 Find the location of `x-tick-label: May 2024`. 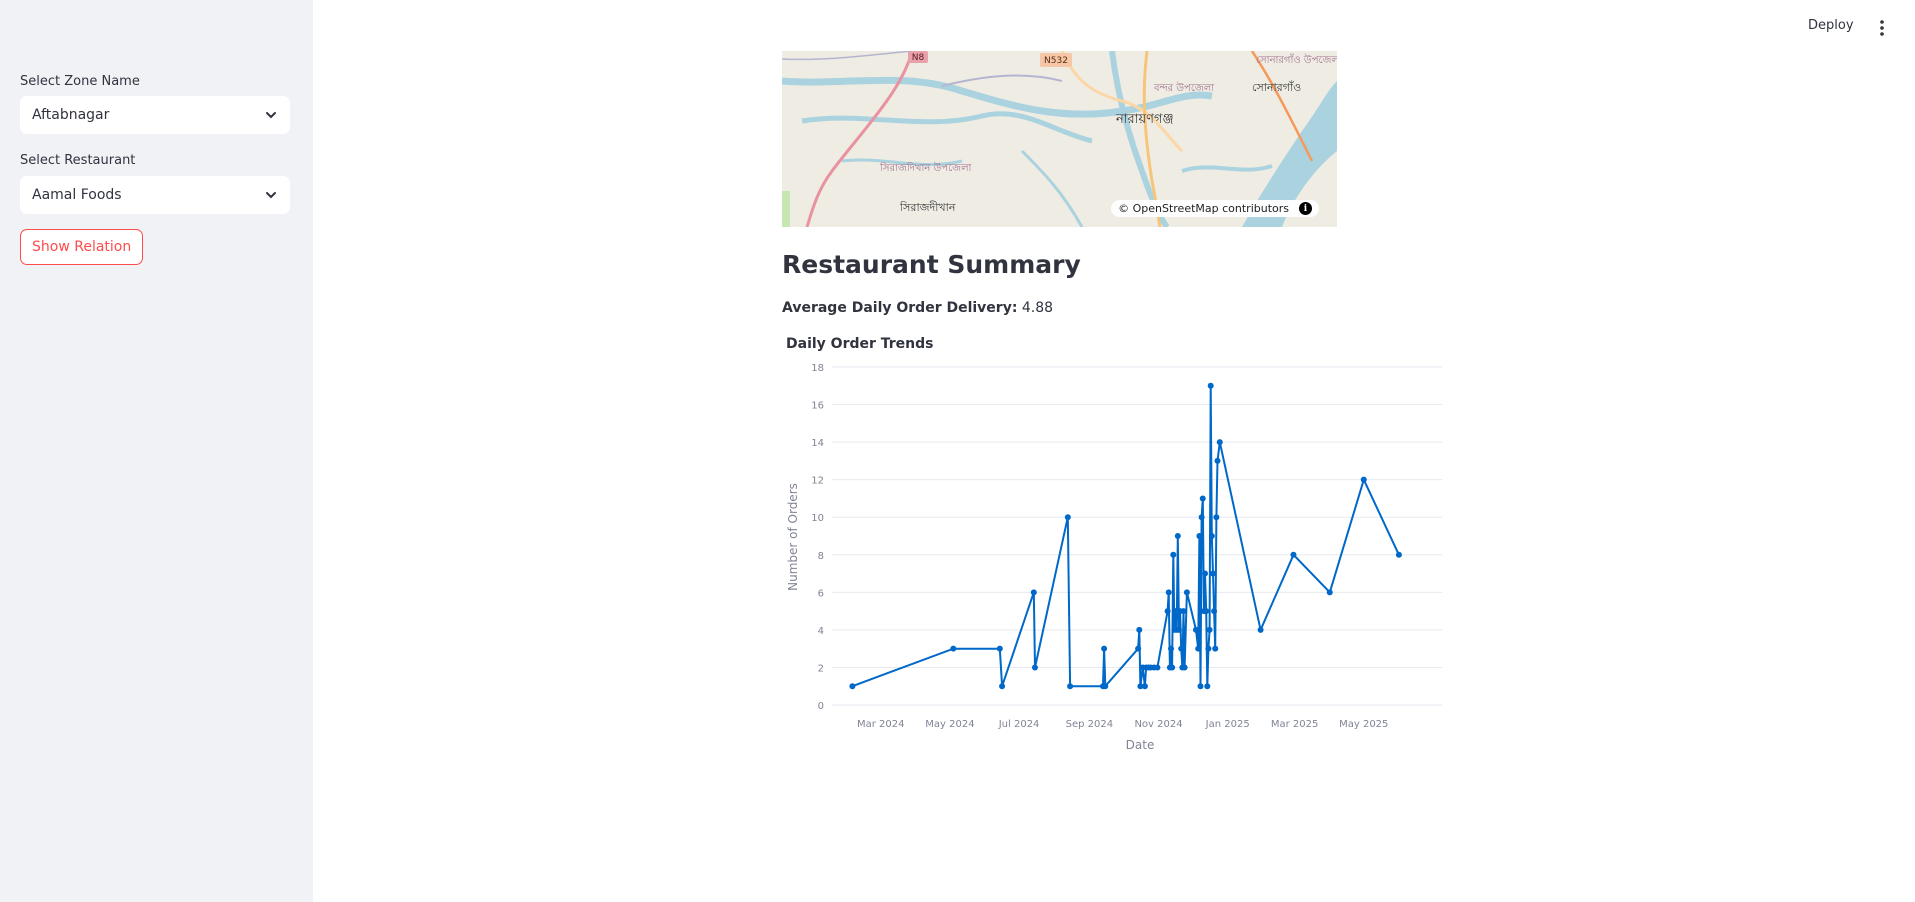

x-tick-label: May 2024 is located at coordinates (949, 724).